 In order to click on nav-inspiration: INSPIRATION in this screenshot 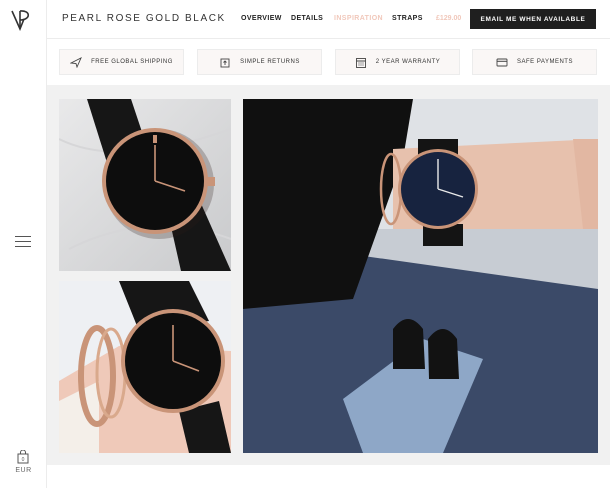, I will do `click(358, 18)`.